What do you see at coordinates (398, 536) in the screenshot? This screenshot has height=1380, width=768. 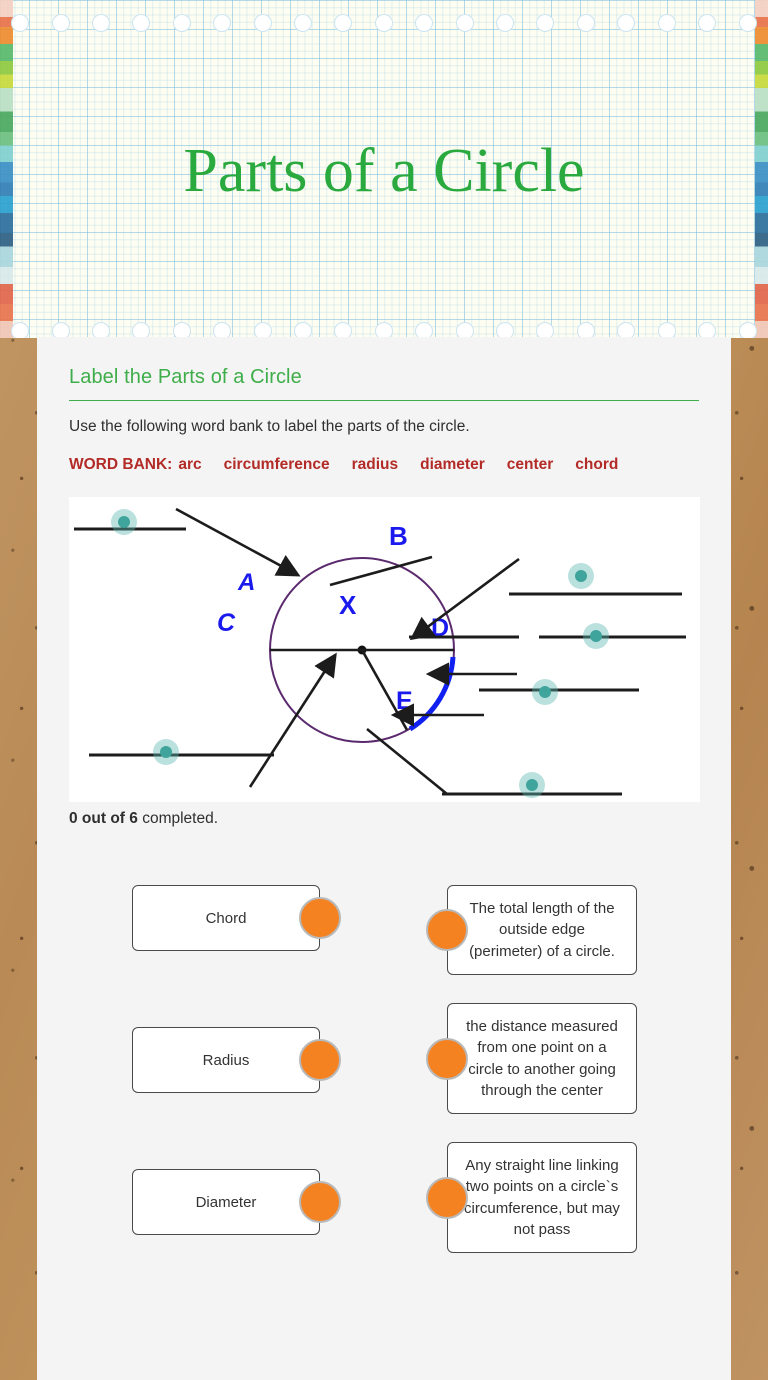 I see `point-label-B: B` at bounding box center [398, 536].